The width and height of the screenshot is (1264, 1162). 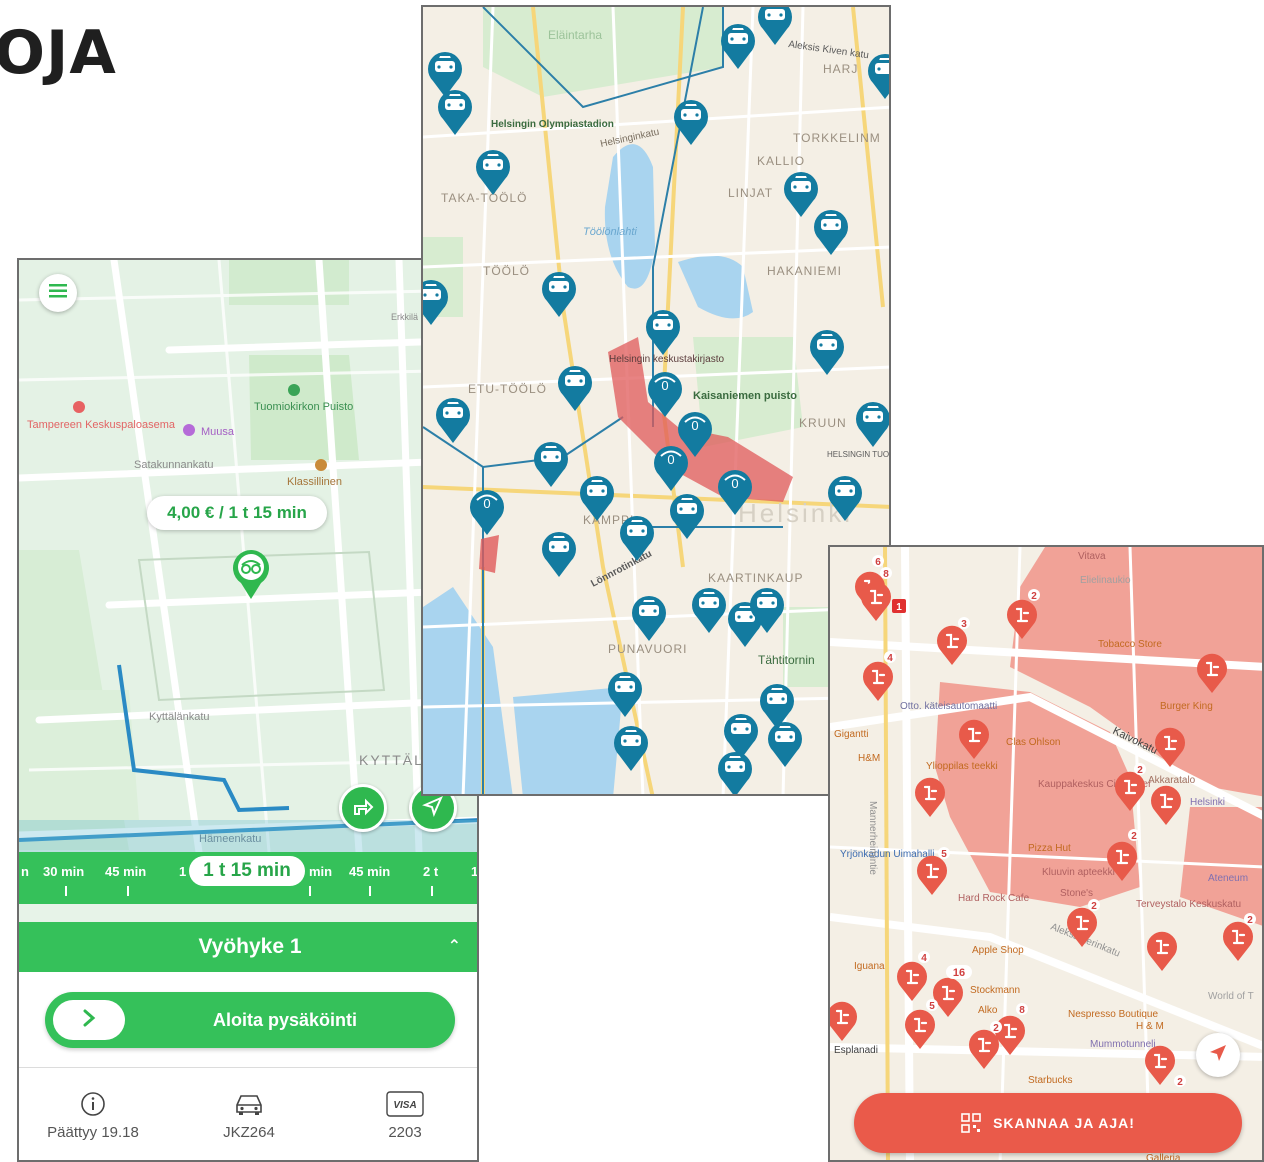 I want to click on start-parking-button: Aloita pysäköinti, so click(x=250, y=1020).